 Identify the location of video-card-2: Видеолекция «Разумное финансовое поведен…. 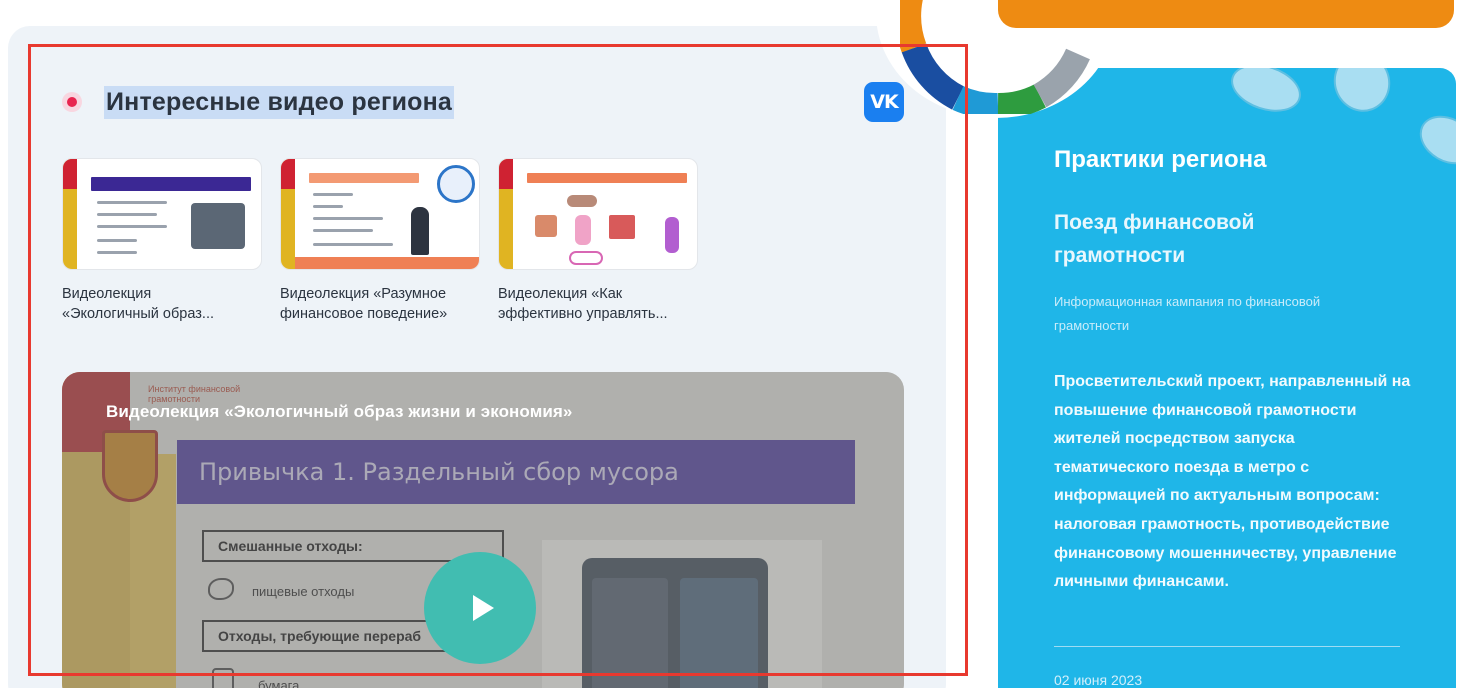
(380, 241).